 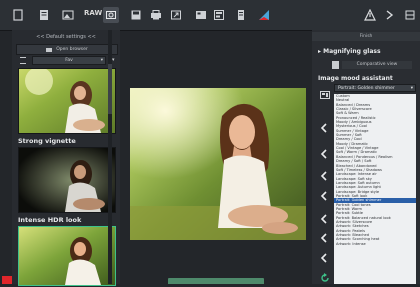 What do you see at coordinates (110, 89) in the screenshot?
I see `preset-scrollbar-thumb` at bounding box center [110, 89].